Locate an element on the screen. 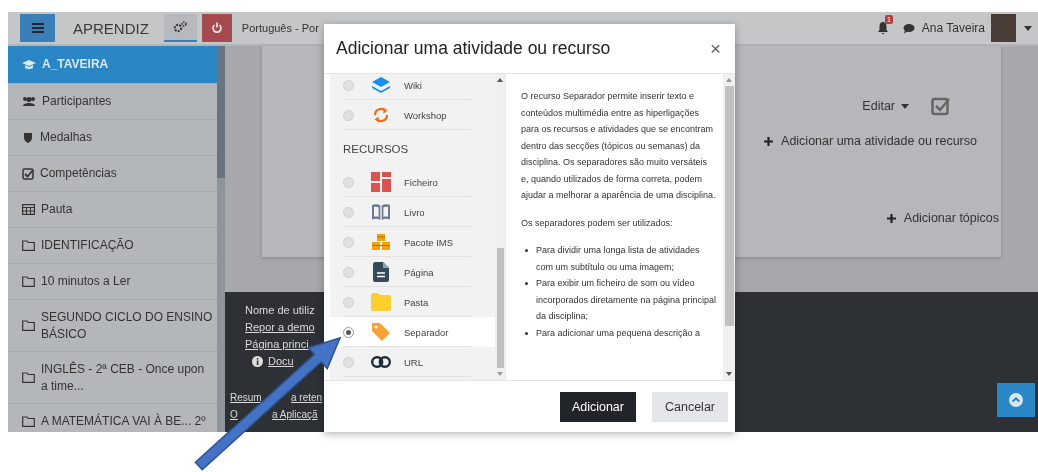 The height and width of the screenshot is (472, 1038). settings-button is located at coordinates (180, 28).